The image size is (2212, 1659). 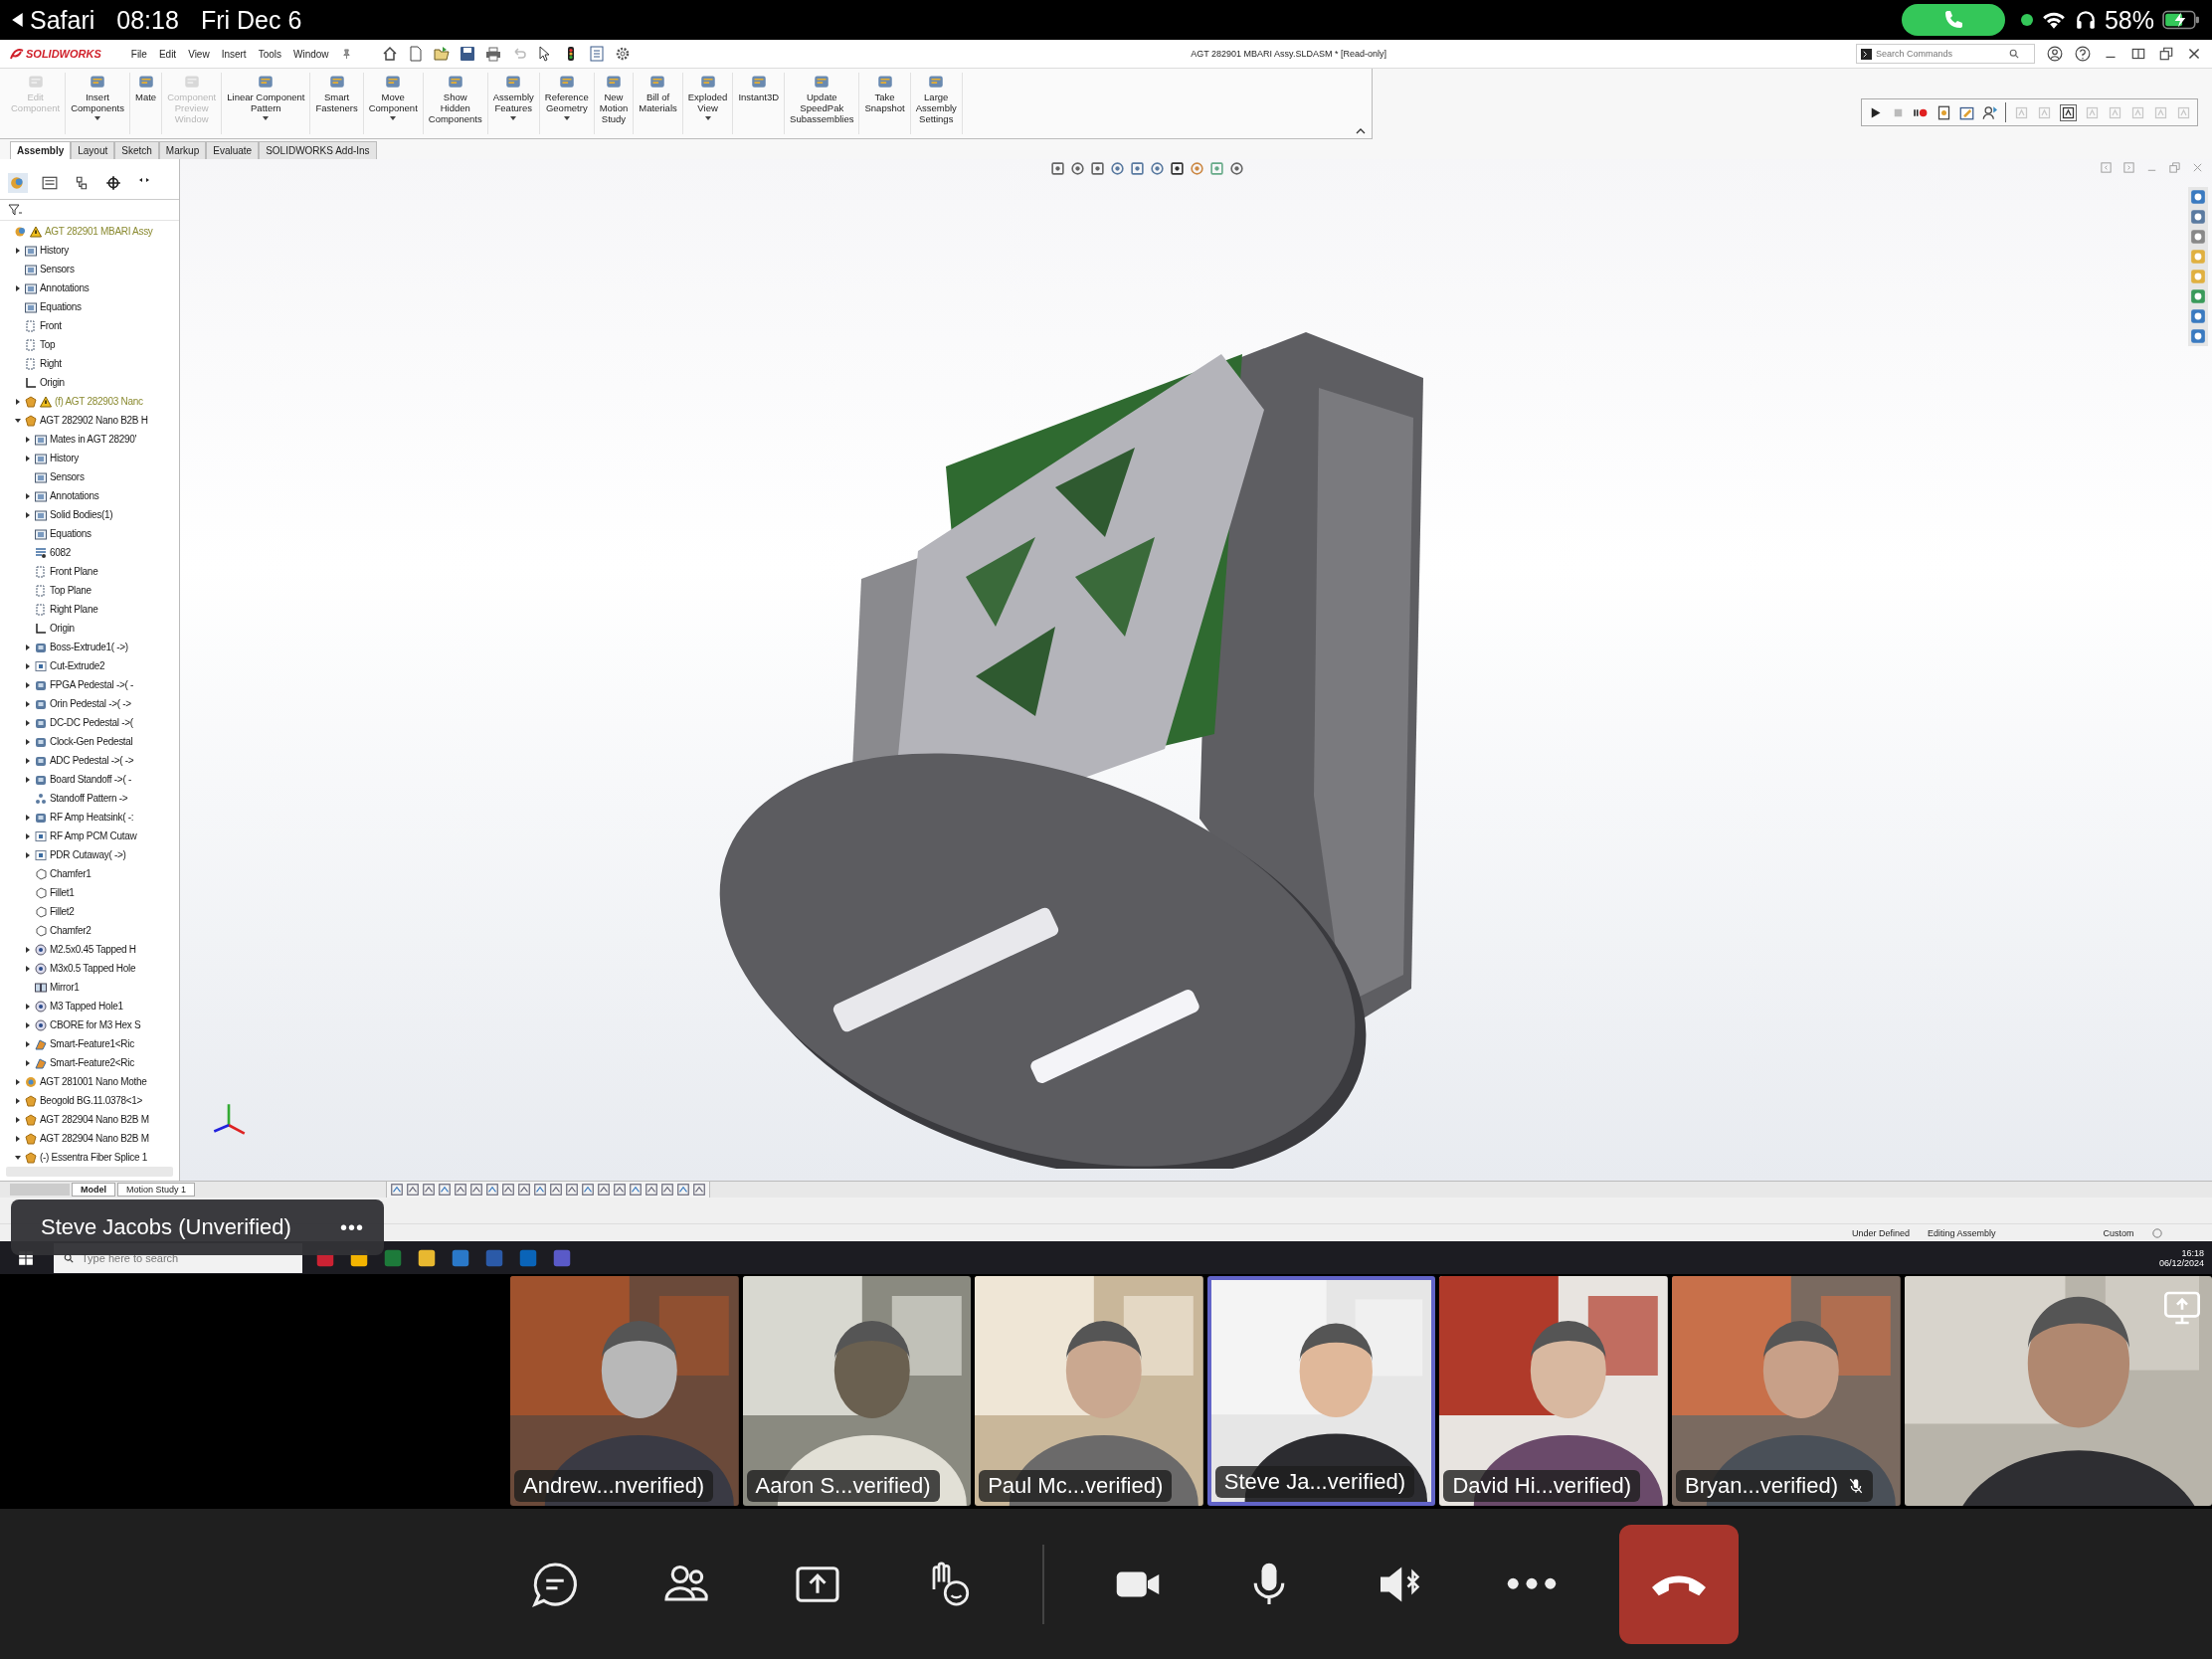 What do you see at coordinates (857, 1391) in the screenshot?
I see `video-tile: Aaron S...verified)` at bounding box center [857, 1391].